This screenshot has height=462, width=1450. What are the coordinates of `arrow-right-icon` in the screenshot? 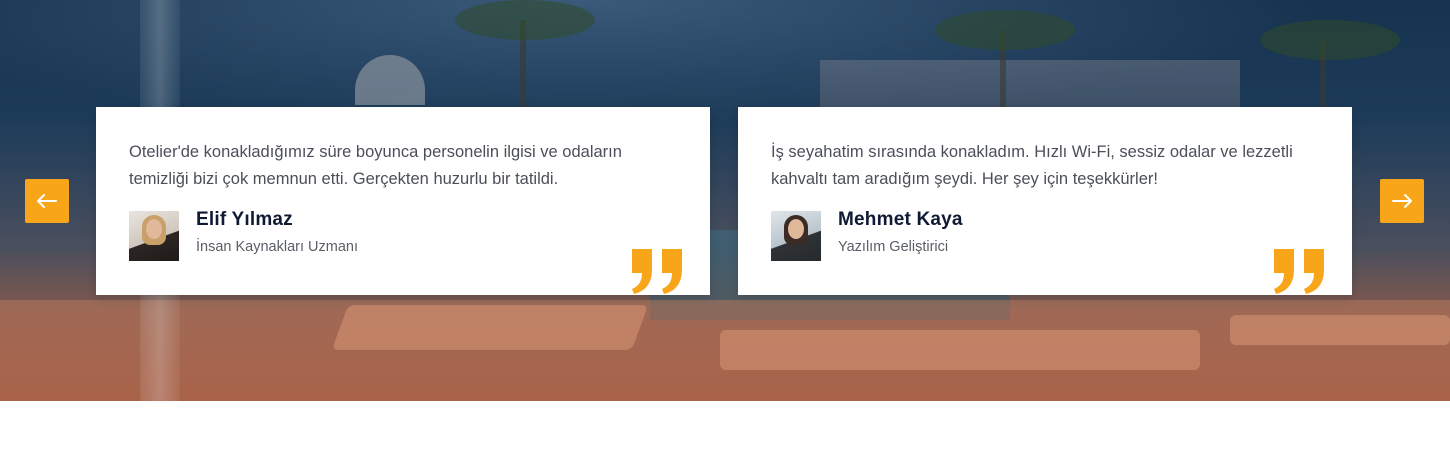 It's located at (1402, 201).